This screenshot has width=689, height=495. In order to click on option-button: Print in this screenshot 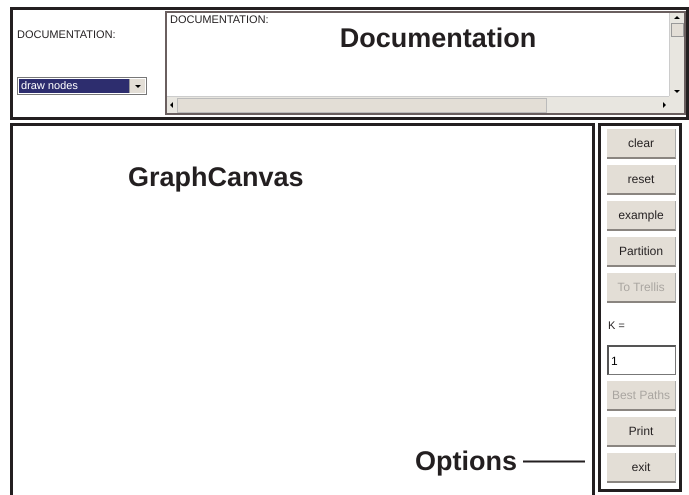, I will do `click(641, 432)`.